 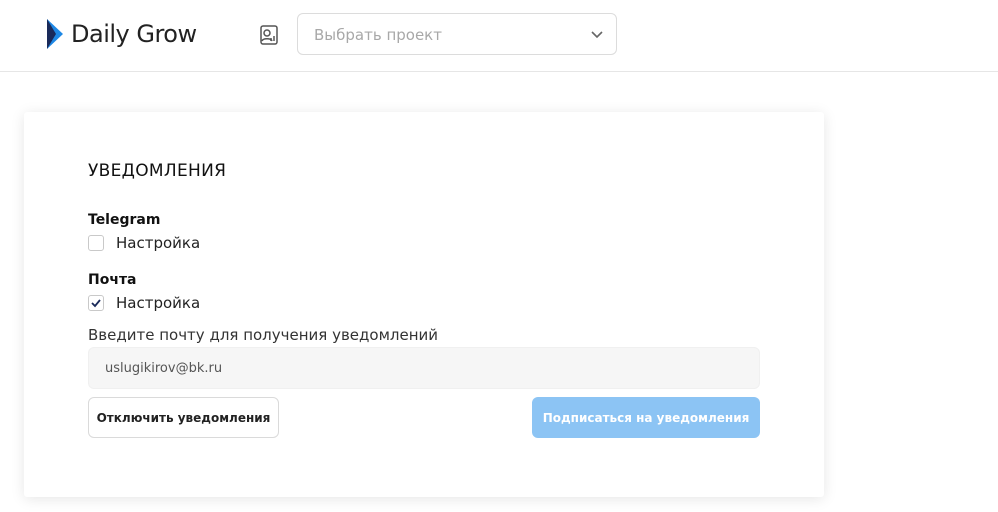 What do you see at coordinates (112, 280) in the screenshot?
I see `mail-label: Почта` at bounding box center [112, 280].